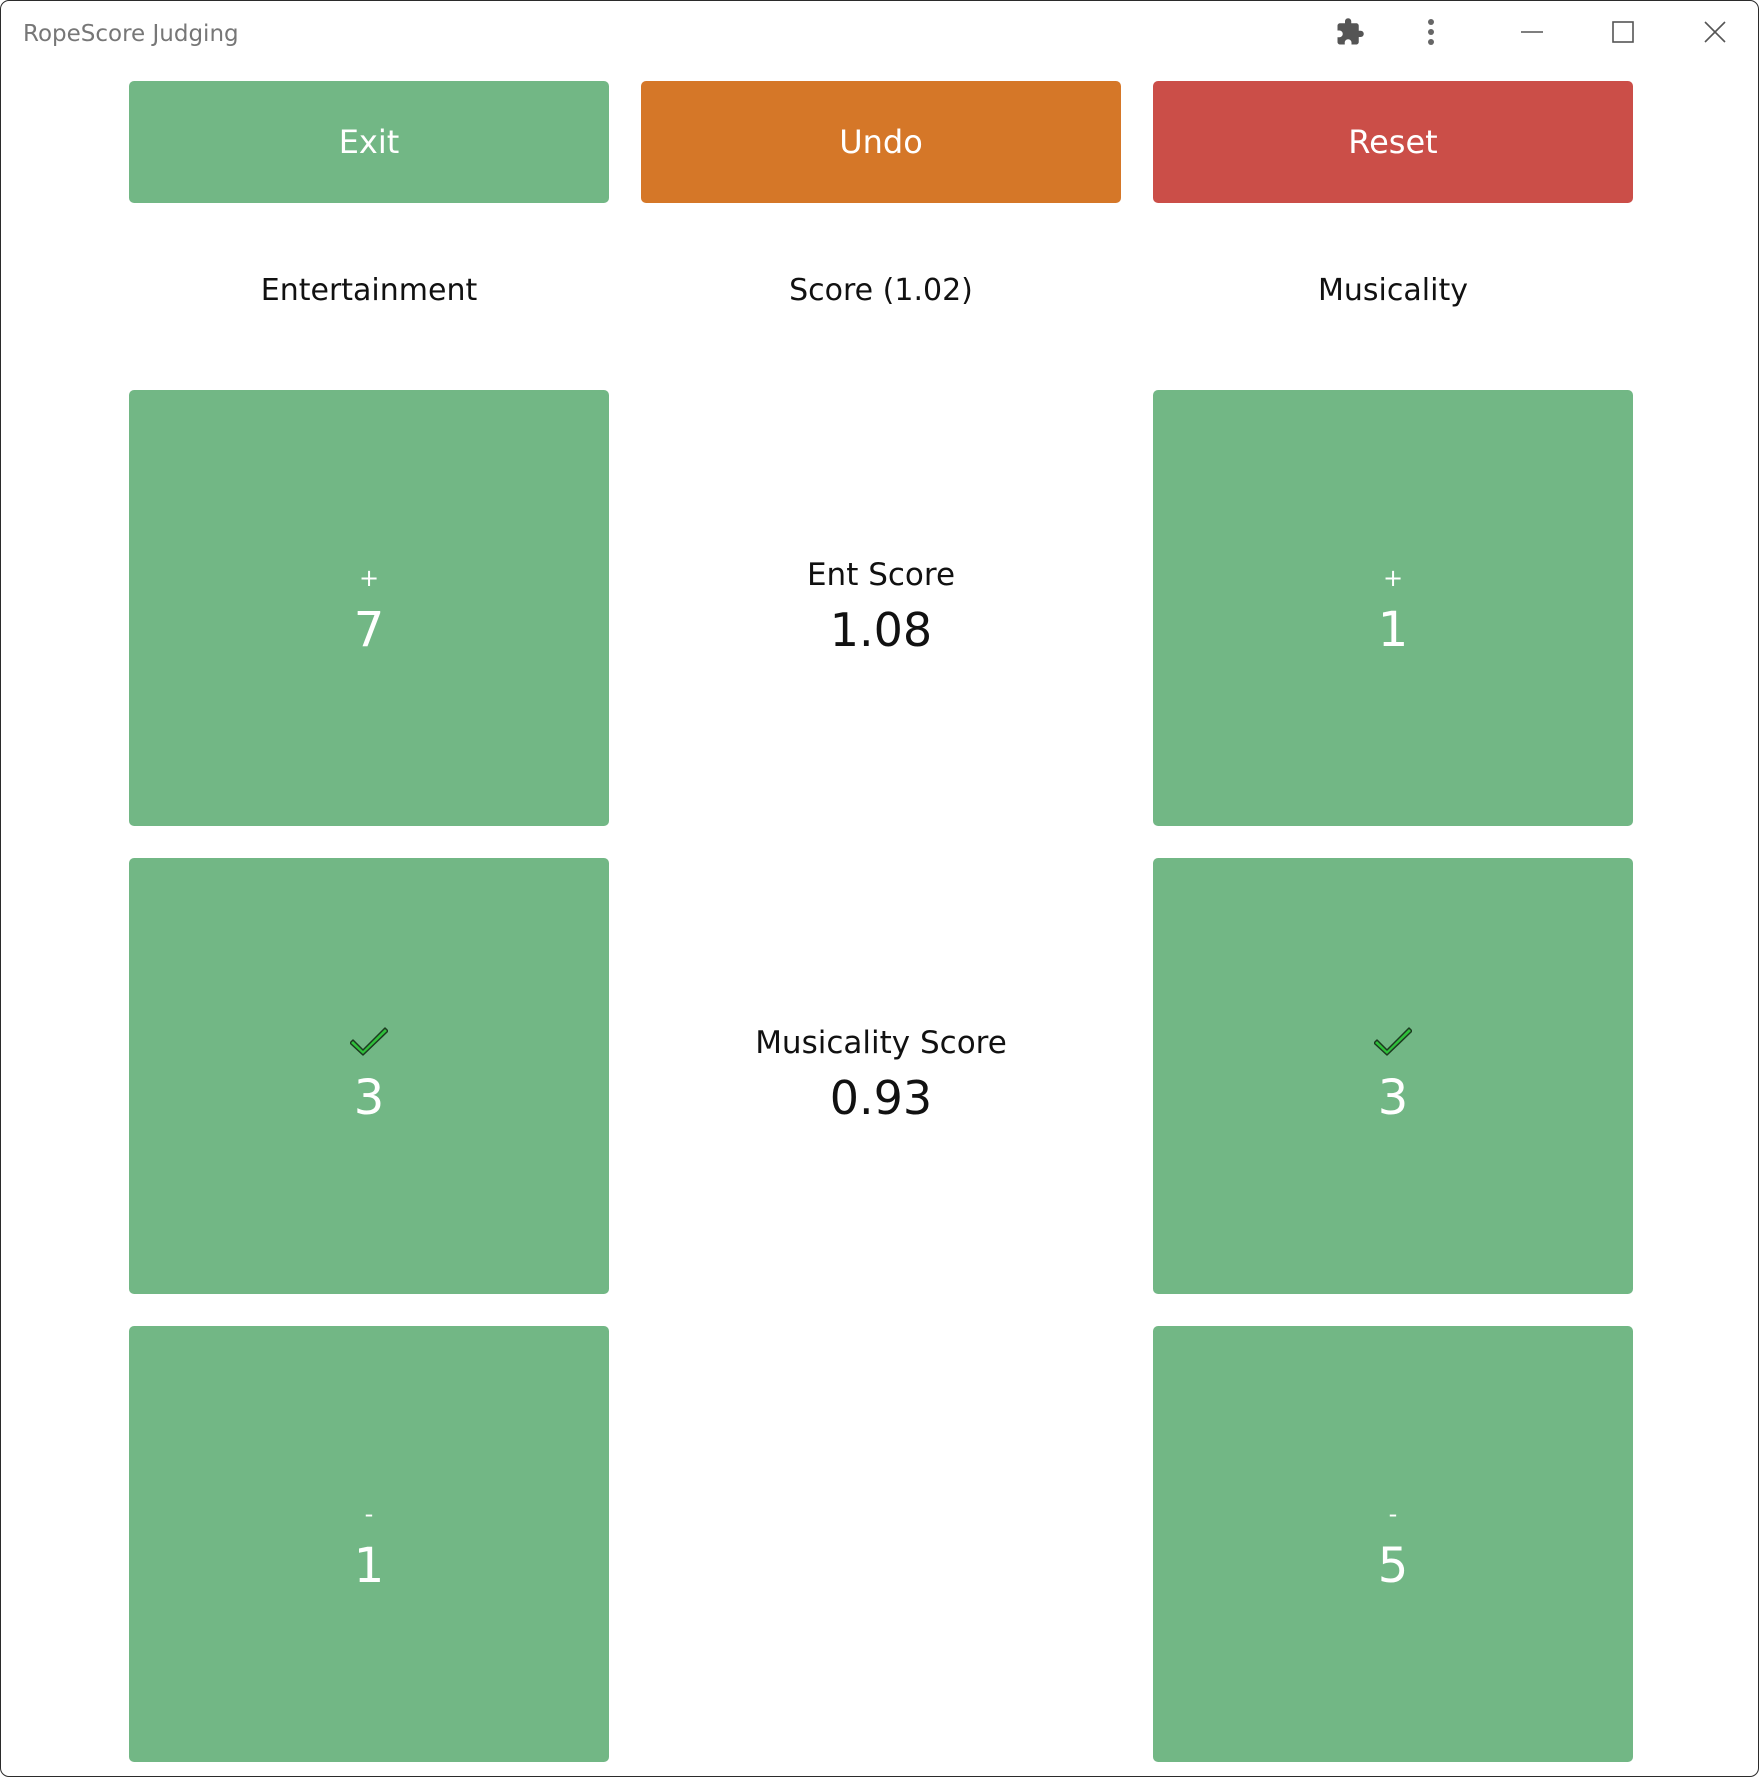 This screenshot has height=1777, width=1759. What do you see at coordinates (881, 630) in the screenshot?
I see `ent-score-value: 1.08` at bounding box center [881, 630].